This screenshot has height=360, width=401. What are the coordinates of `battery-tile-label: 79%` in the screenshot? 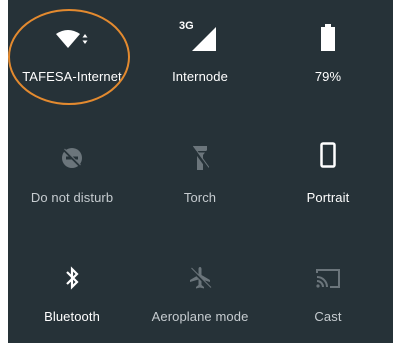 It's located at (328, 76).